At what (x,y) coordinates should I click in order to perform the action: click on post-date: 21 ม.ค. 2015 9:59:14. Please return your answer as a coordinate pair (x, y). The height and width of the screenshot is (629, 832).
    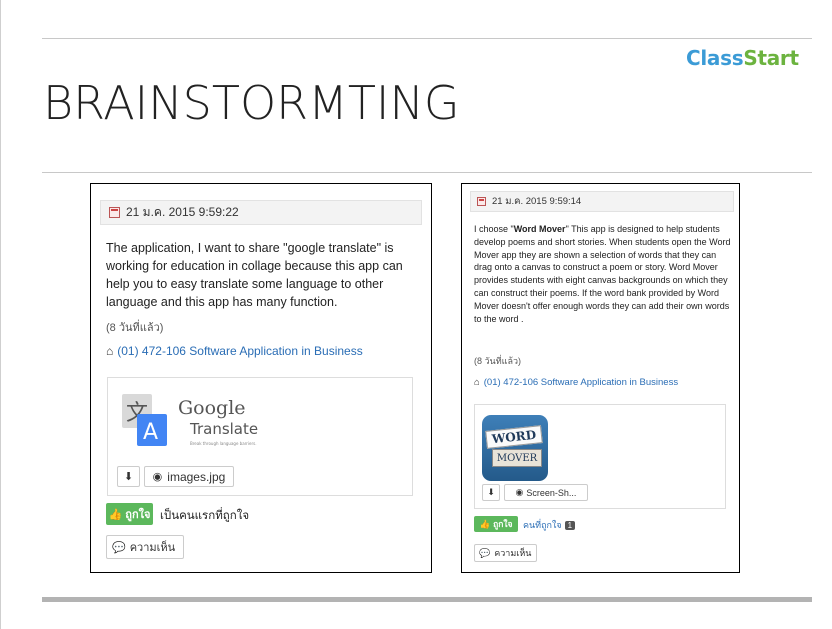
    Looking at the image, I should click on (537, 201).